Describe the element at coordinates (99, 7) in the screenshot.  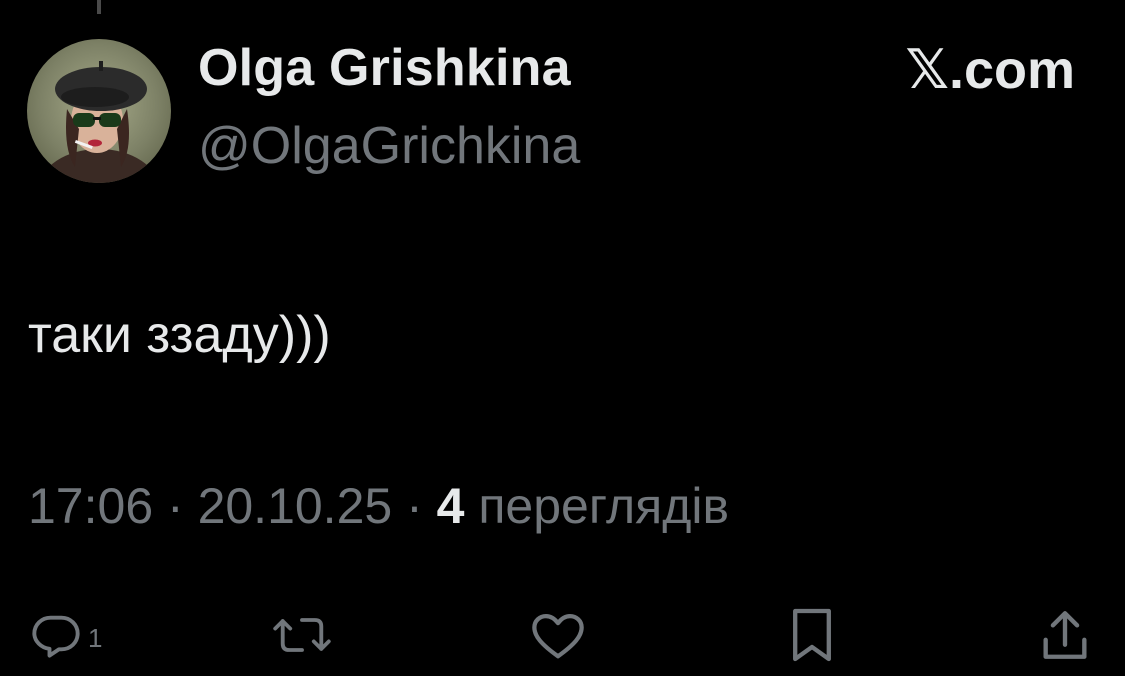
I see `top-divider-mark` at that location.